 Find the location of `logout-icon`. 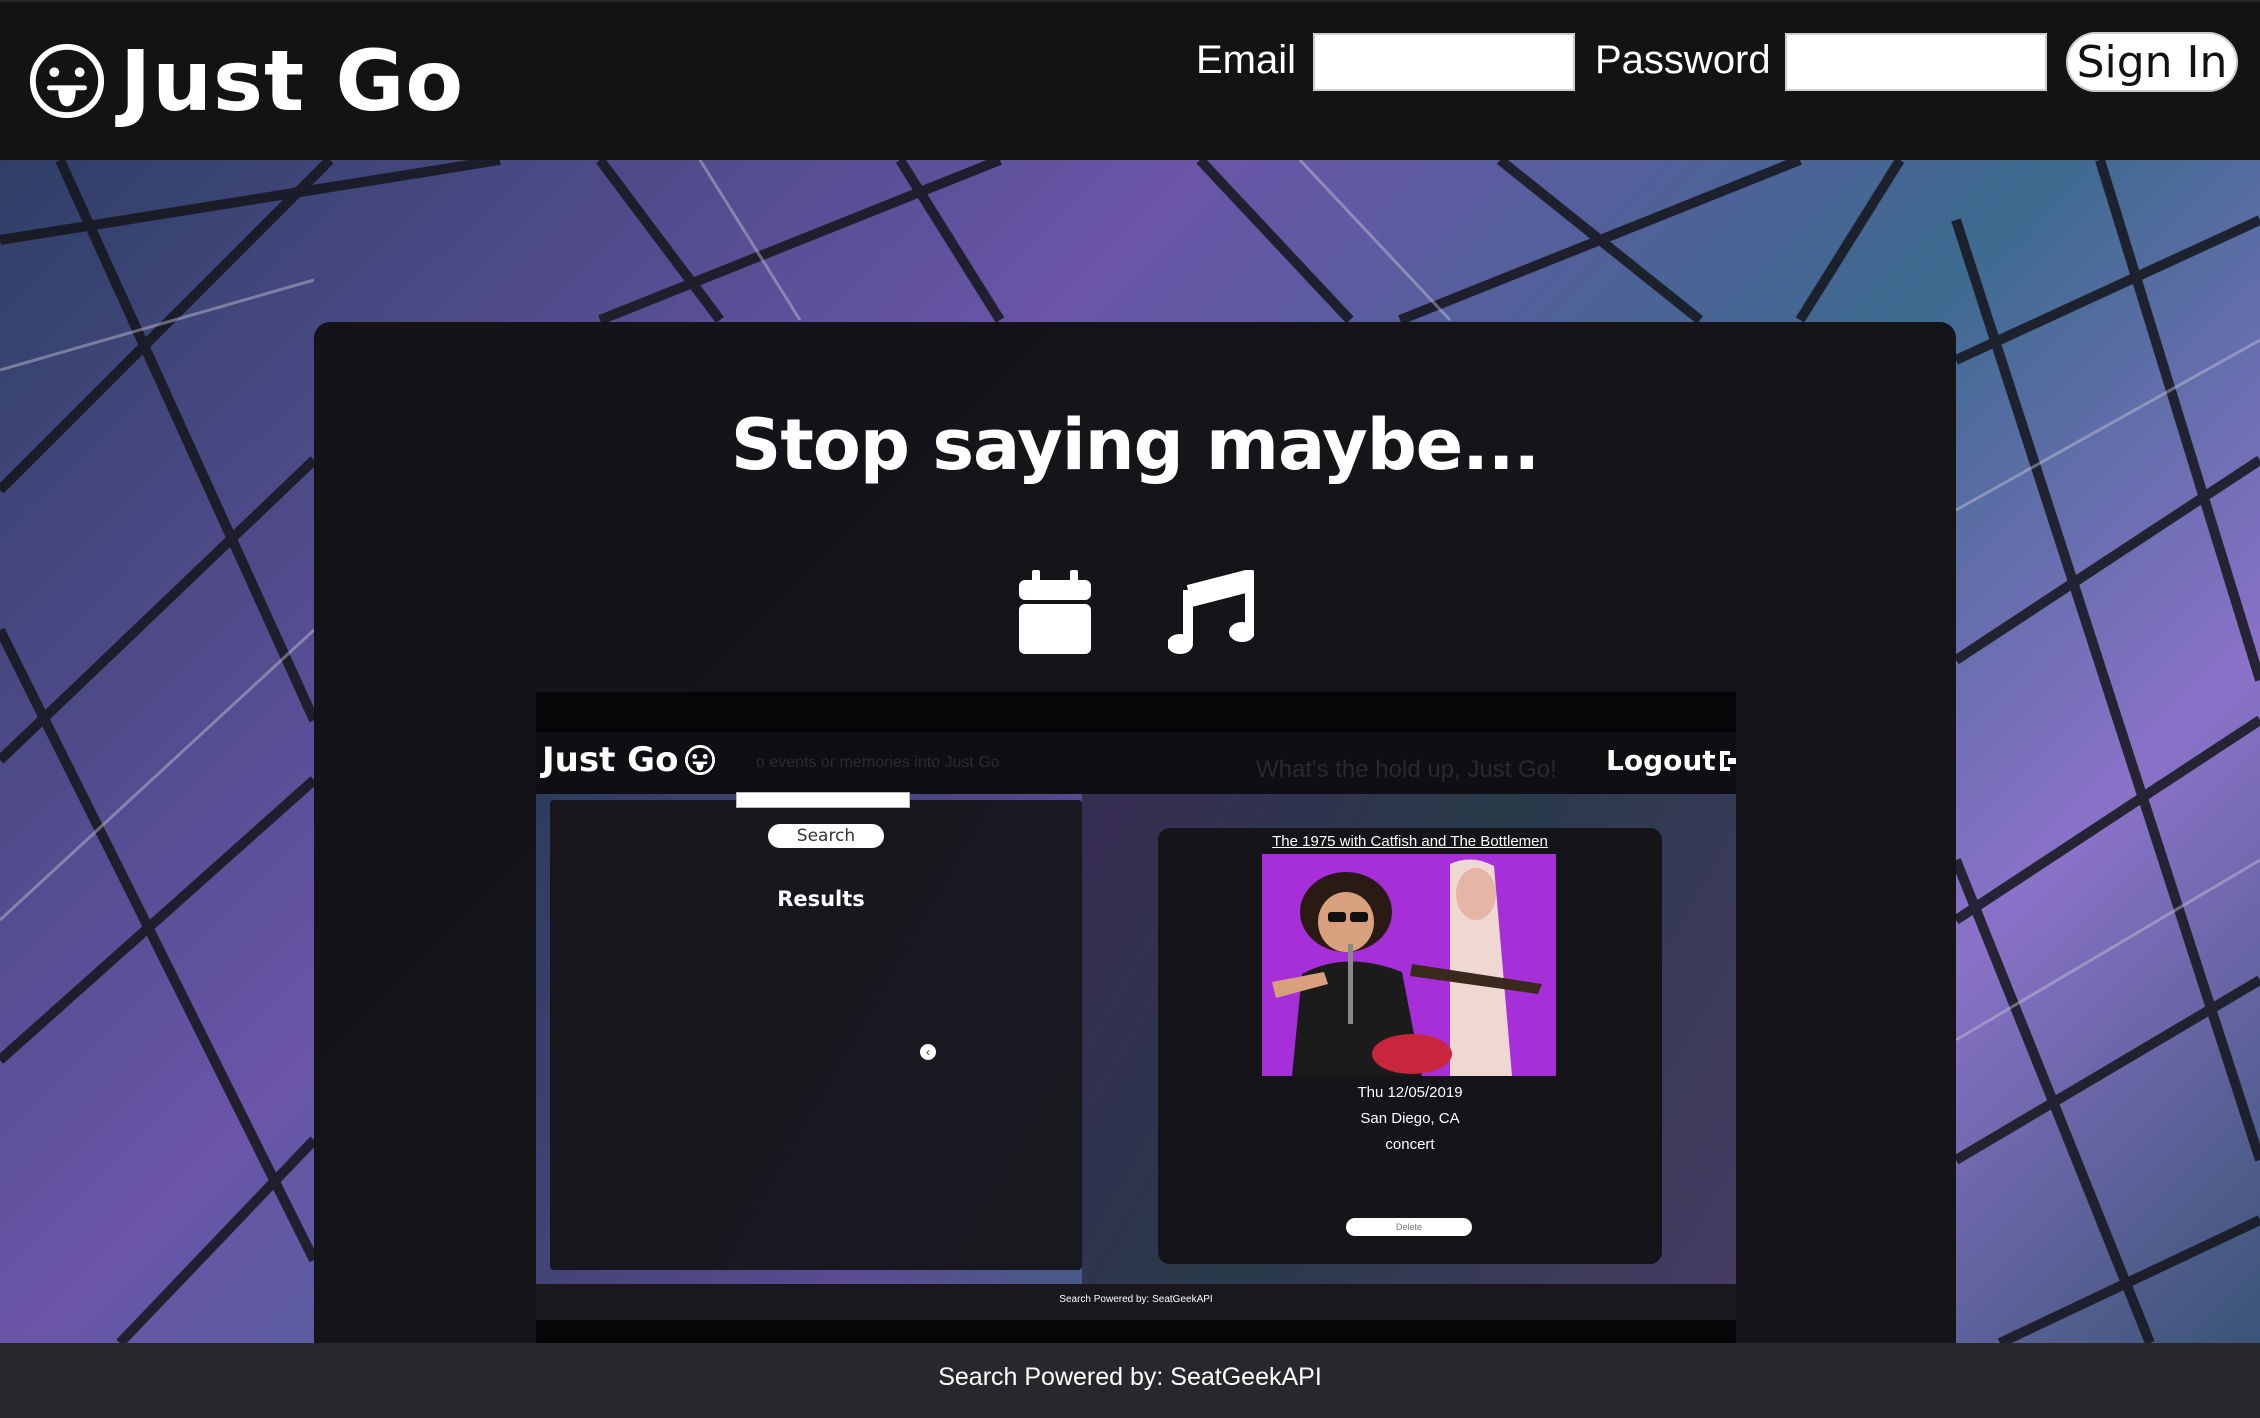

logout-icon is located at coordinates (1727, 760).